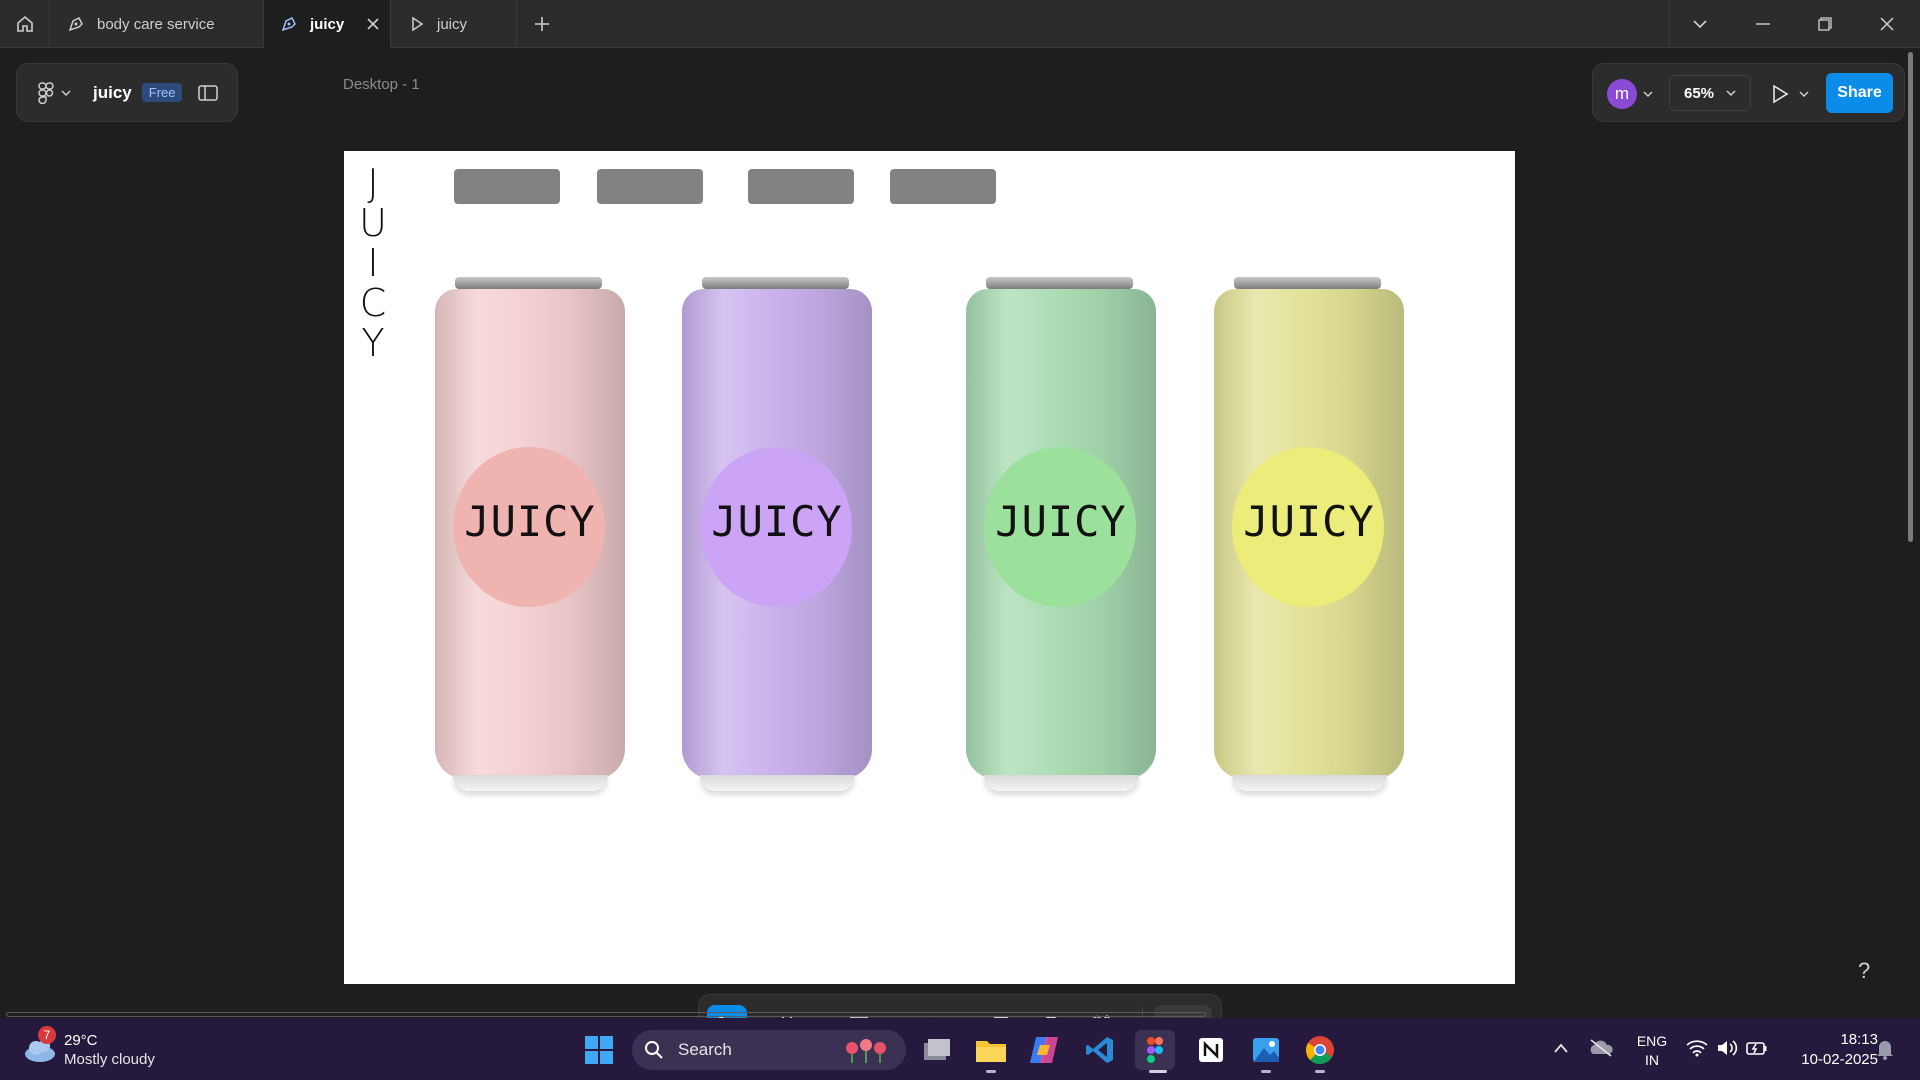 Image resolution: width=1920 pixels, height=1080 pixels. I want to click on close-window-button, so click(1887, 24).